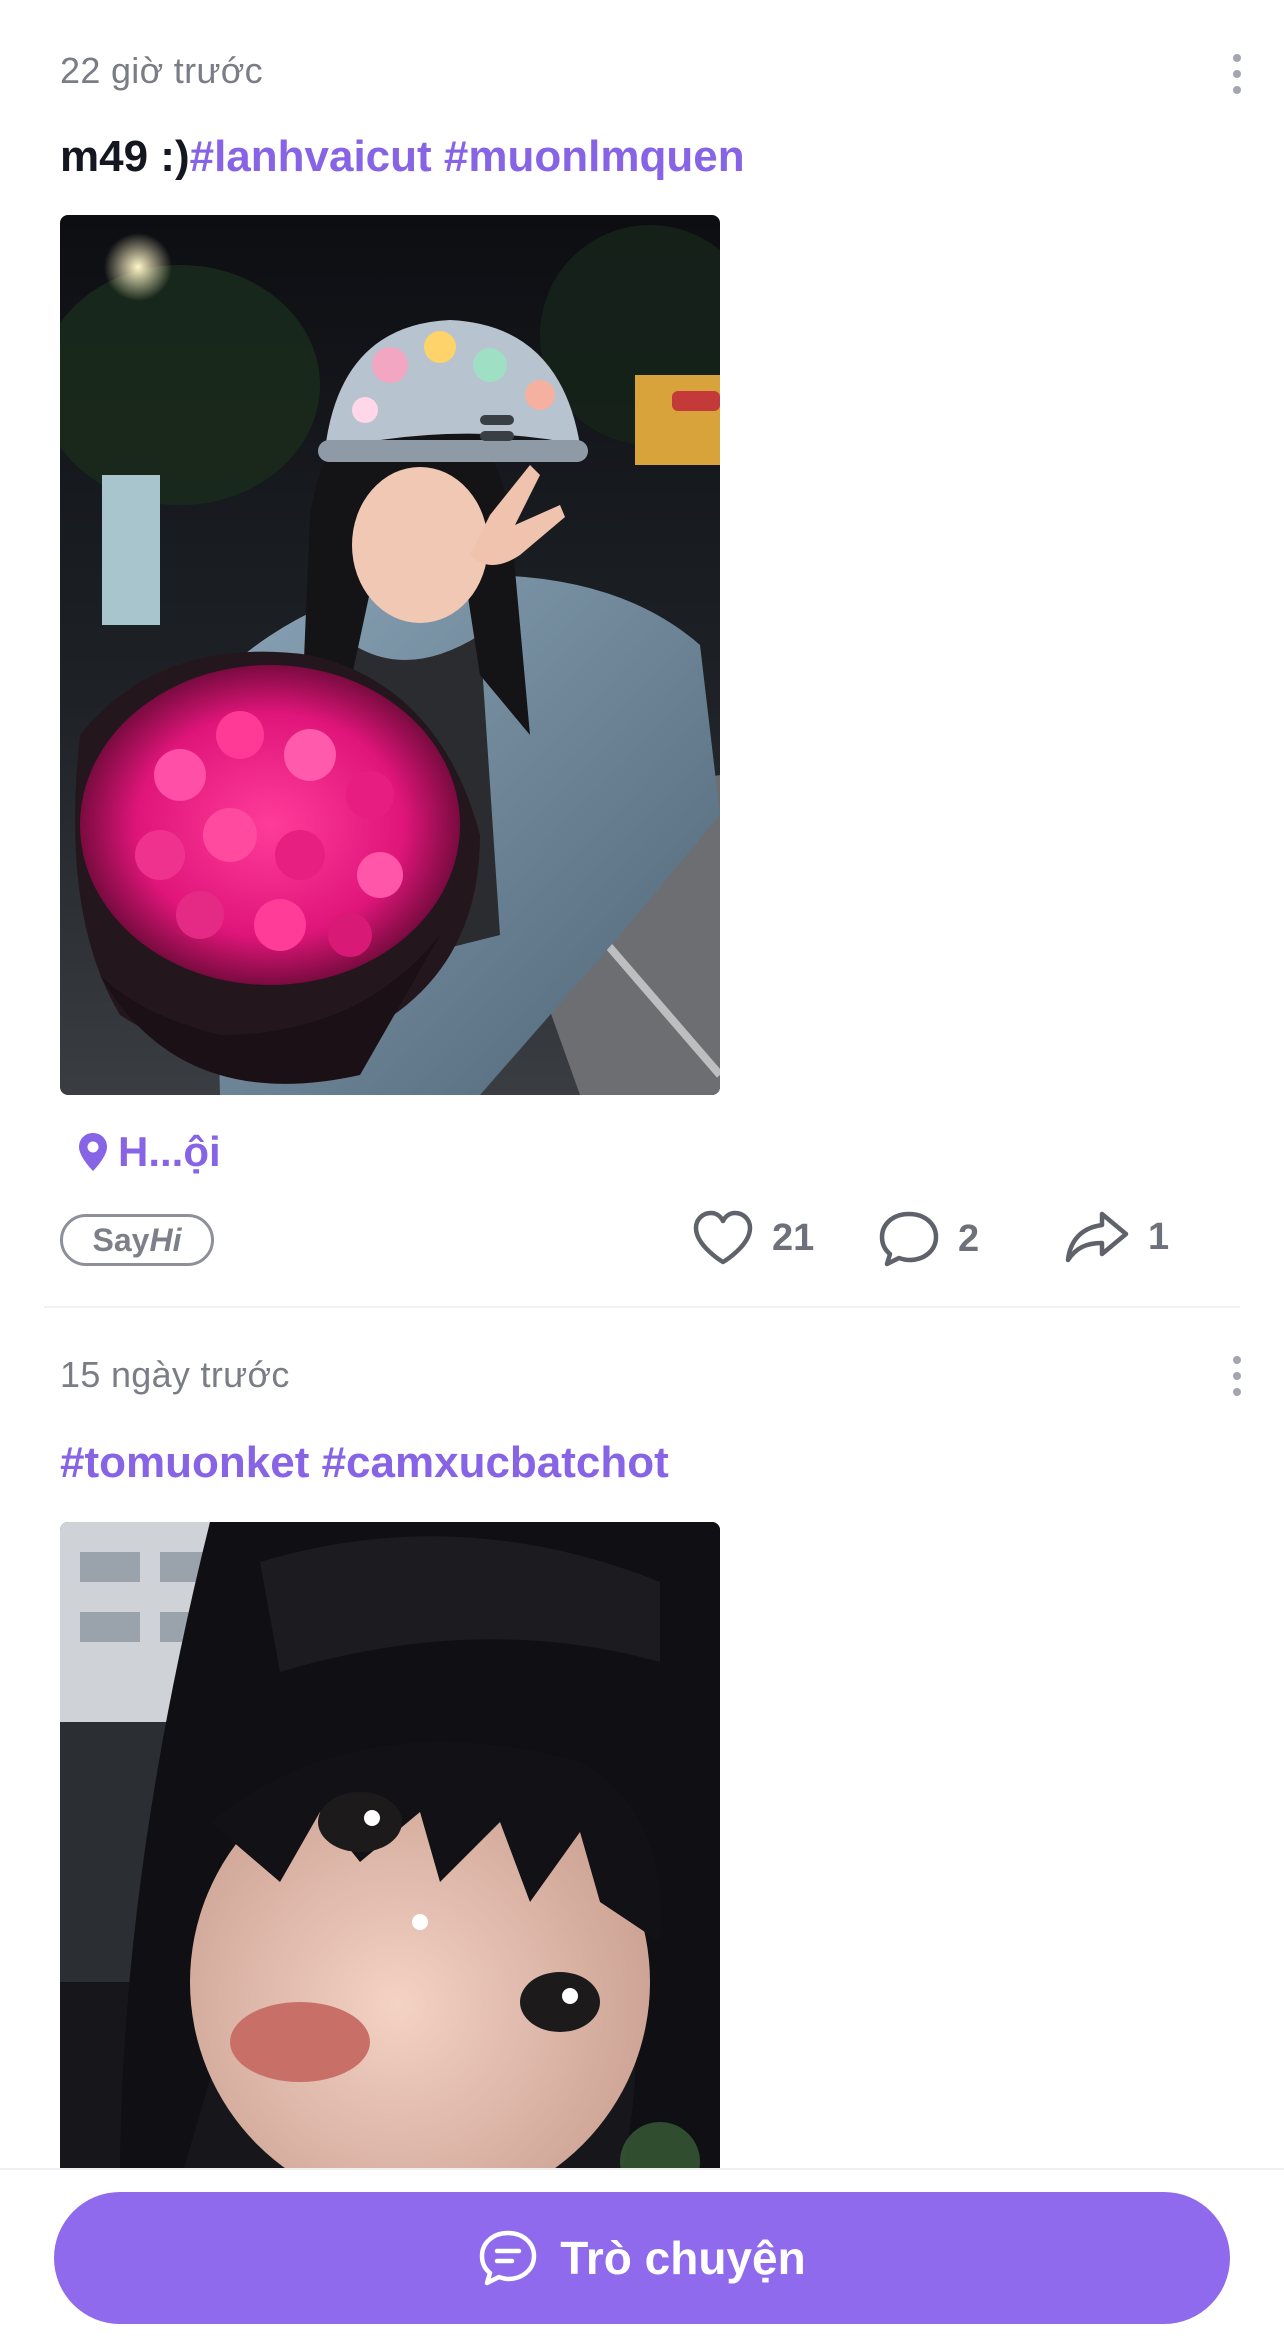 The height and width of the screenshot is (2340, 1284). Describe the element at coordinates (969, 1238) in the screenshot. I see `comment-count: 2` at that location.